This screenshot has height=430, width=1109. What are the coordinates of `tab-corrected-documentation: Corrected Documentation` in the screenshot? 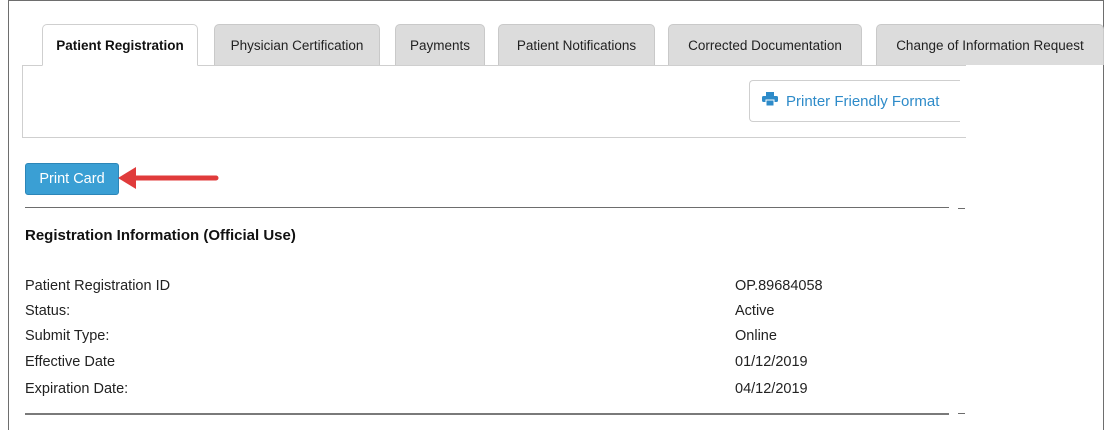 It's located at (765, 44).